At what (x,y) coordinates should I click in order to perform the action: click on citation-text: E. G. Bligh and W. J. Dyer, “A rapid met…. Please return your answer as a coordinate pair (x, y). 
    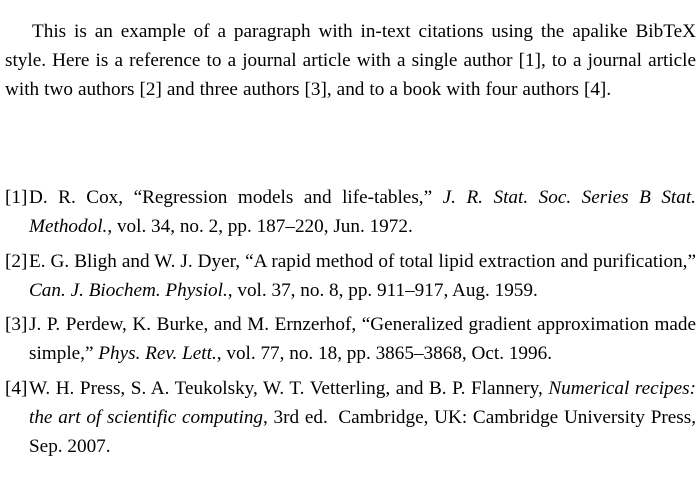
    Looking at the image, I should click on (362, 276).